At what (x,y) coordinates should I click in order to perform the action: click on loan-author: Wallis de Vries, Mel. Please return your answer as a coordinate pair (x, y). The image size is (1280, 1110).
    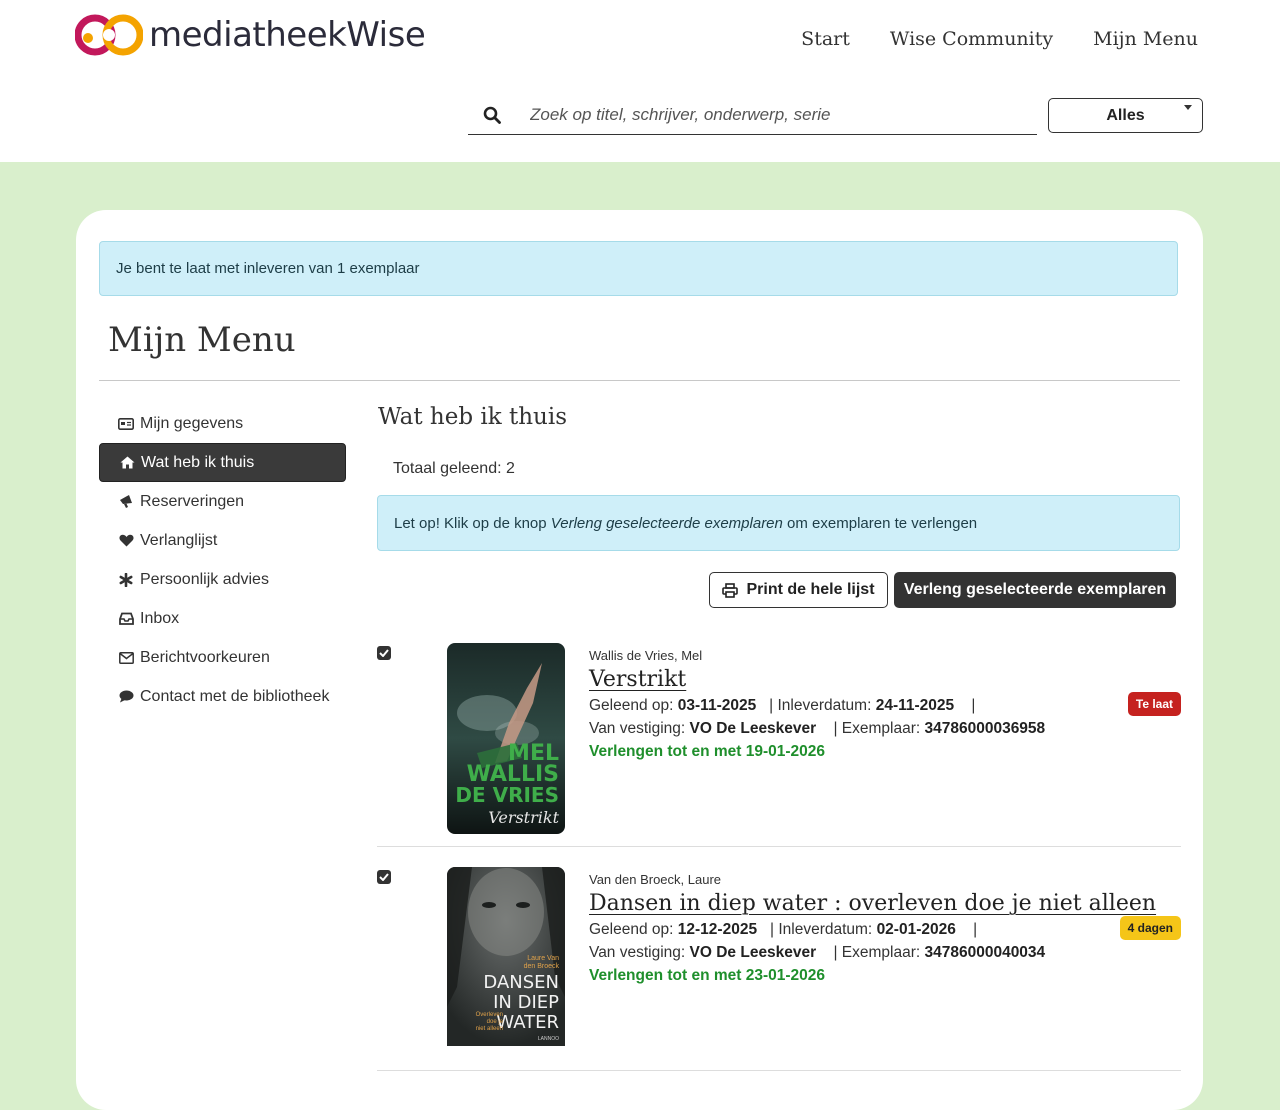
    Looking at the image, I should click on (884, 655).